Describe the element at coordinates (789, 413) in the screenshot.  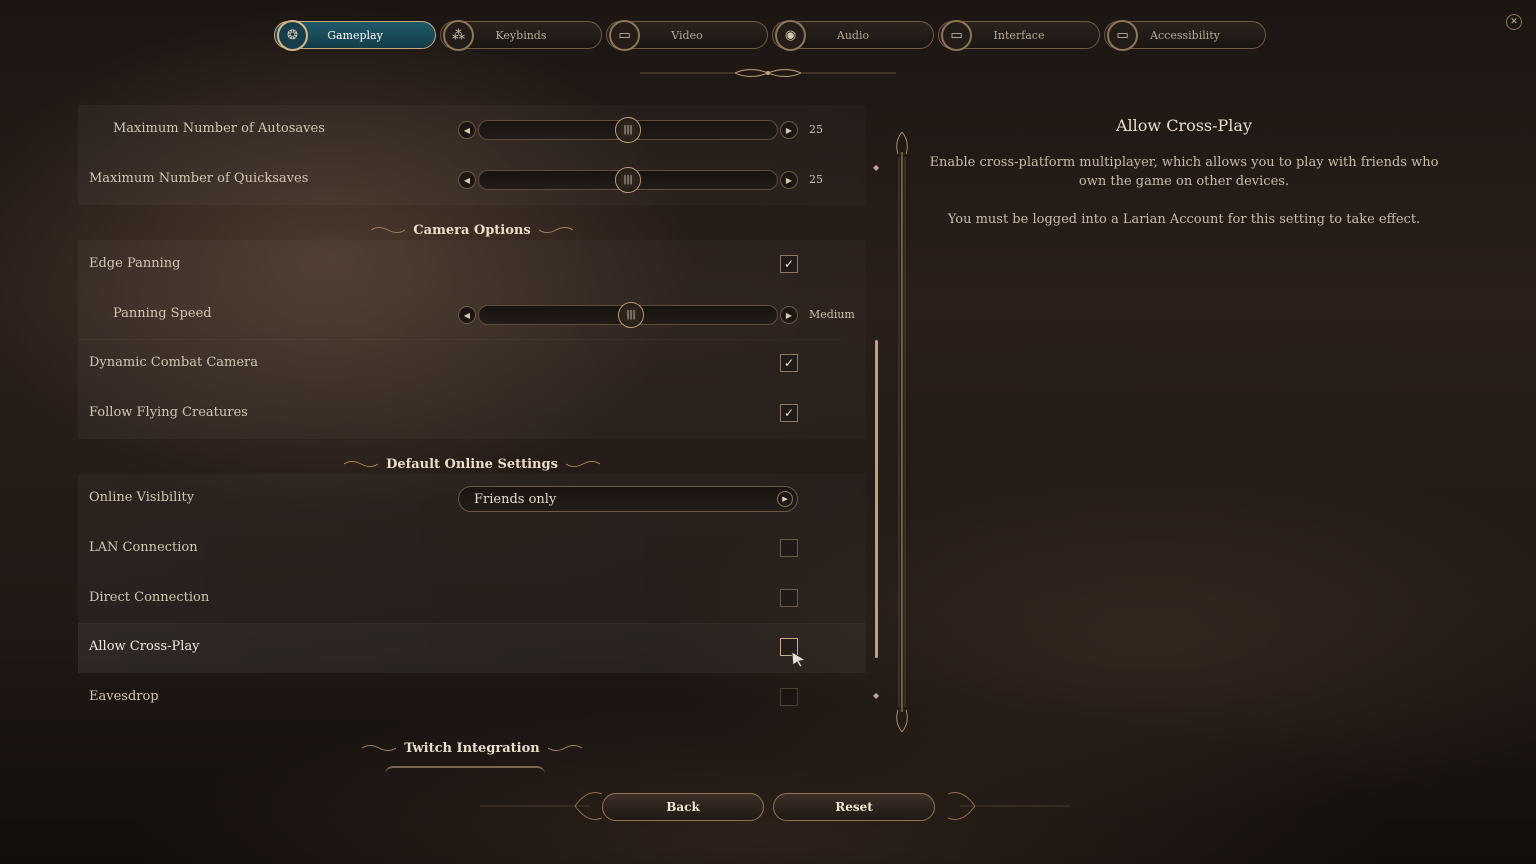
I see `follow-flying-checkbox: ✓` at that location.